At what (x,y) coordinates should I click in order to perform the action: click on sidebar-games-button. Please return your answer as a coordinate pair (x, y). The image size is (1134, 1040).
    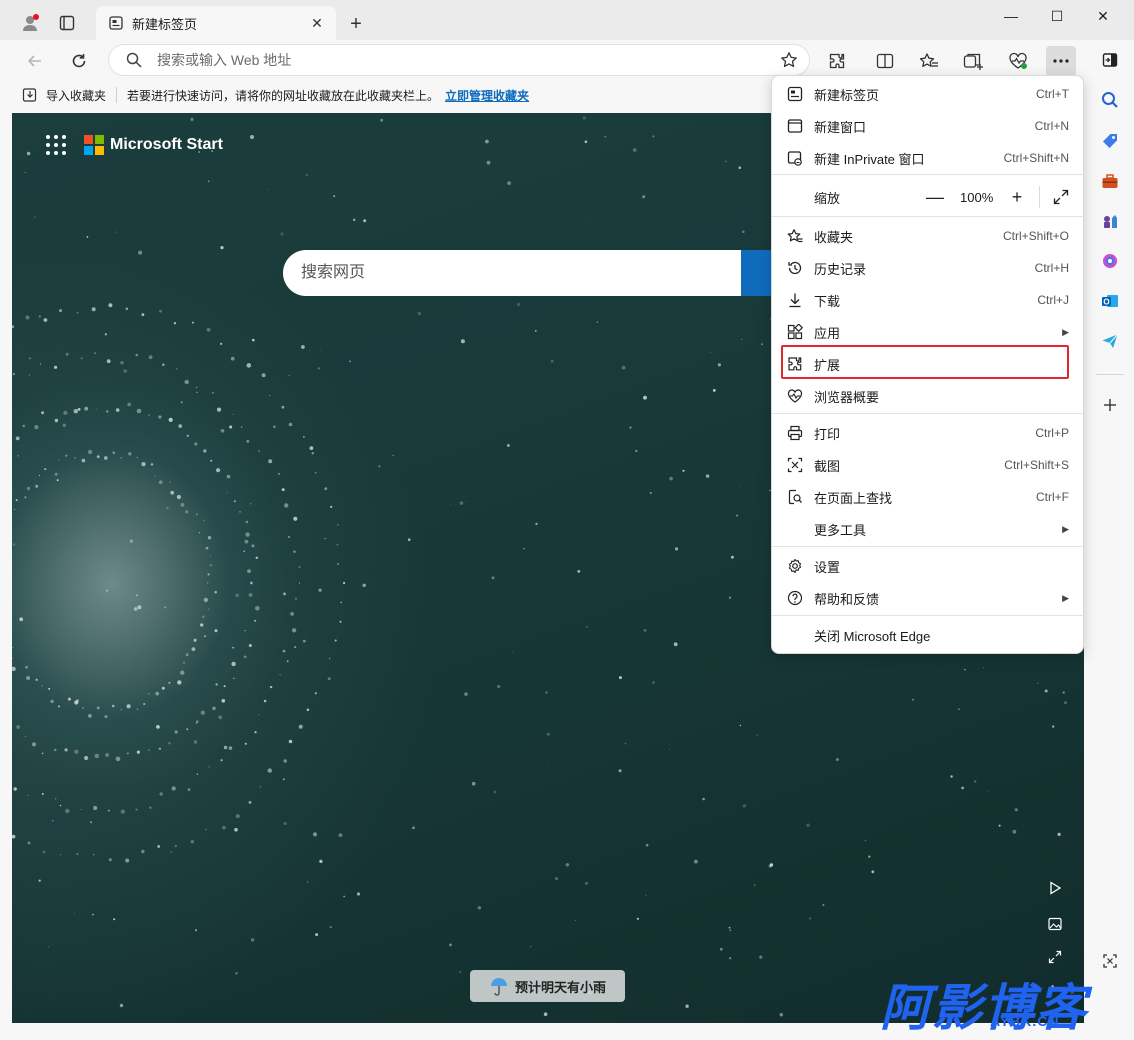
    Looking at the image, I should click on (1110, 221).